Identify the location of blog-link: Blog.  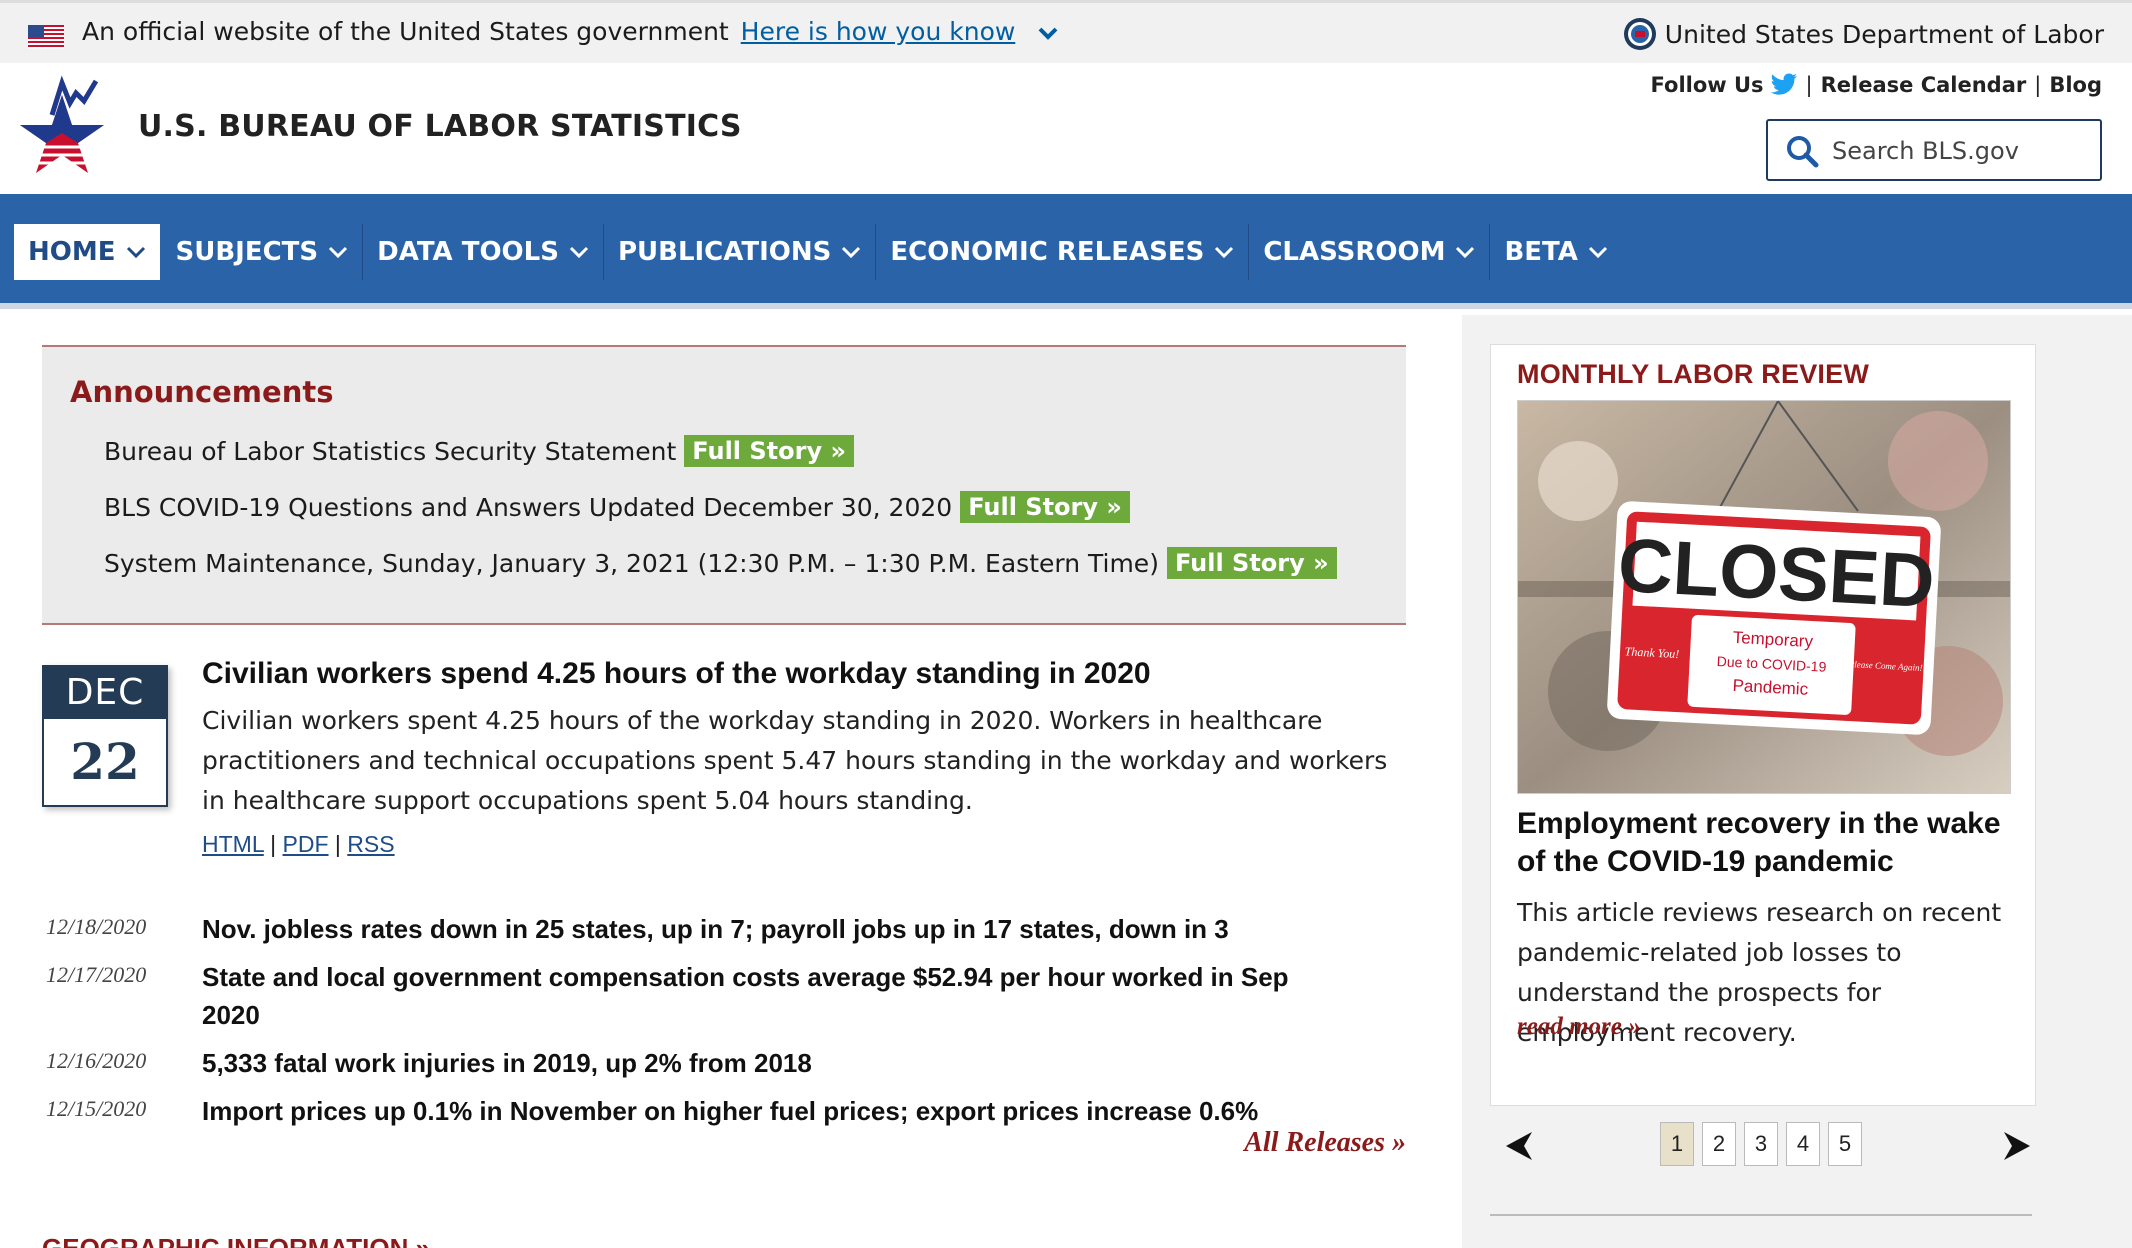
(2075, 85).